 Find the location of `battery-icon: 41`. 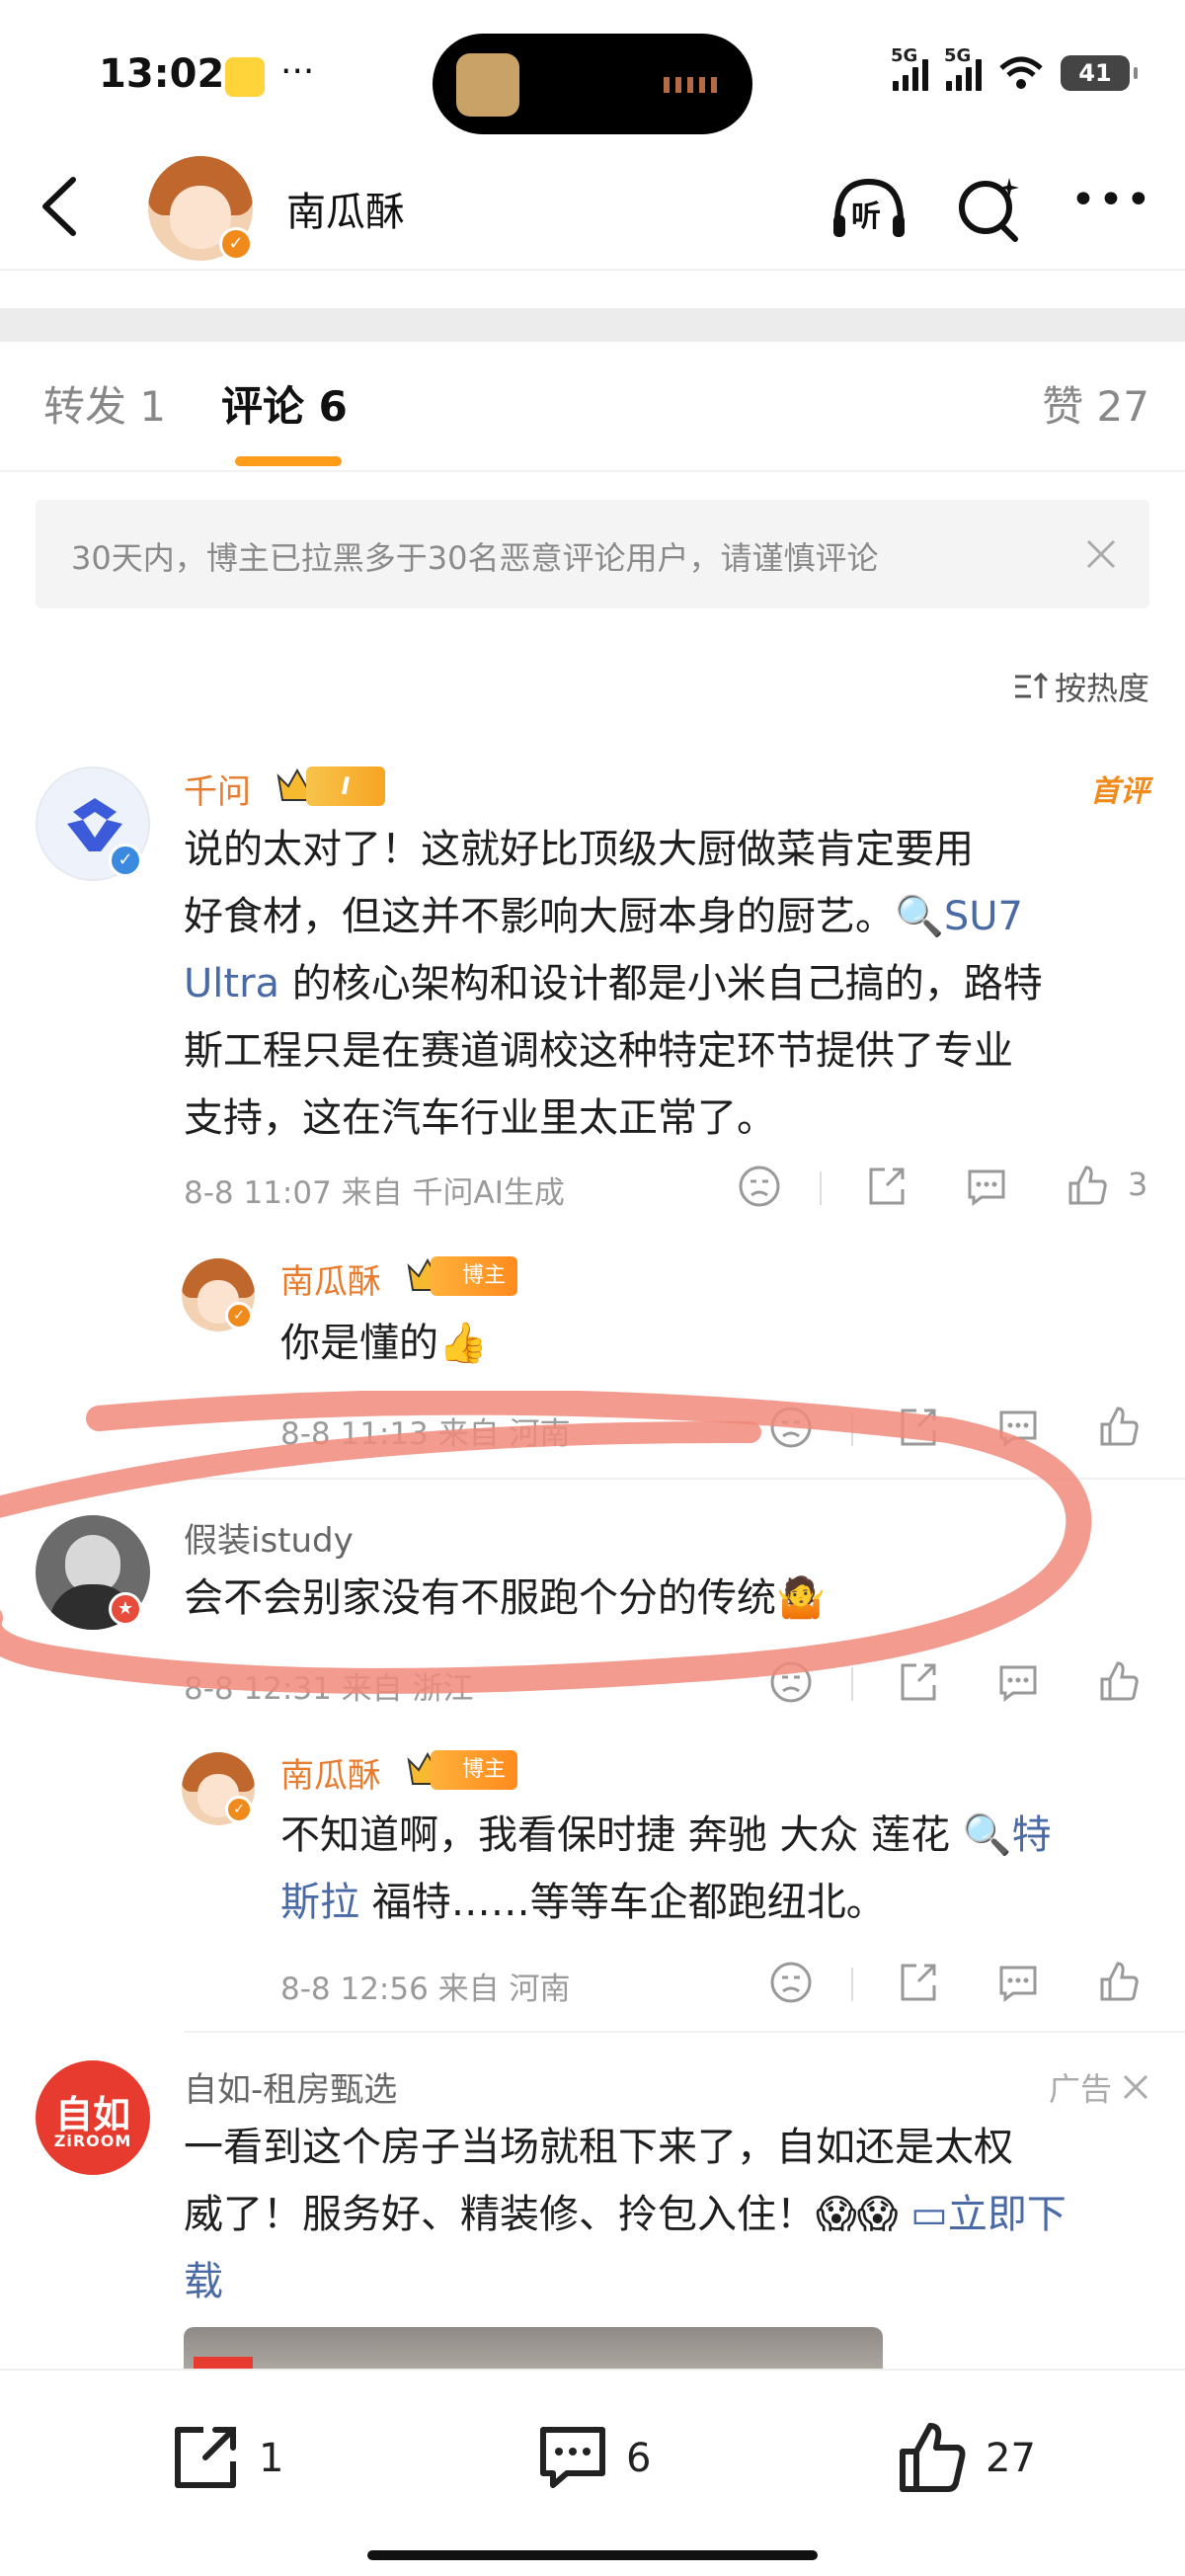

battery-icon: 41 is located at coordinates (1100, 73).